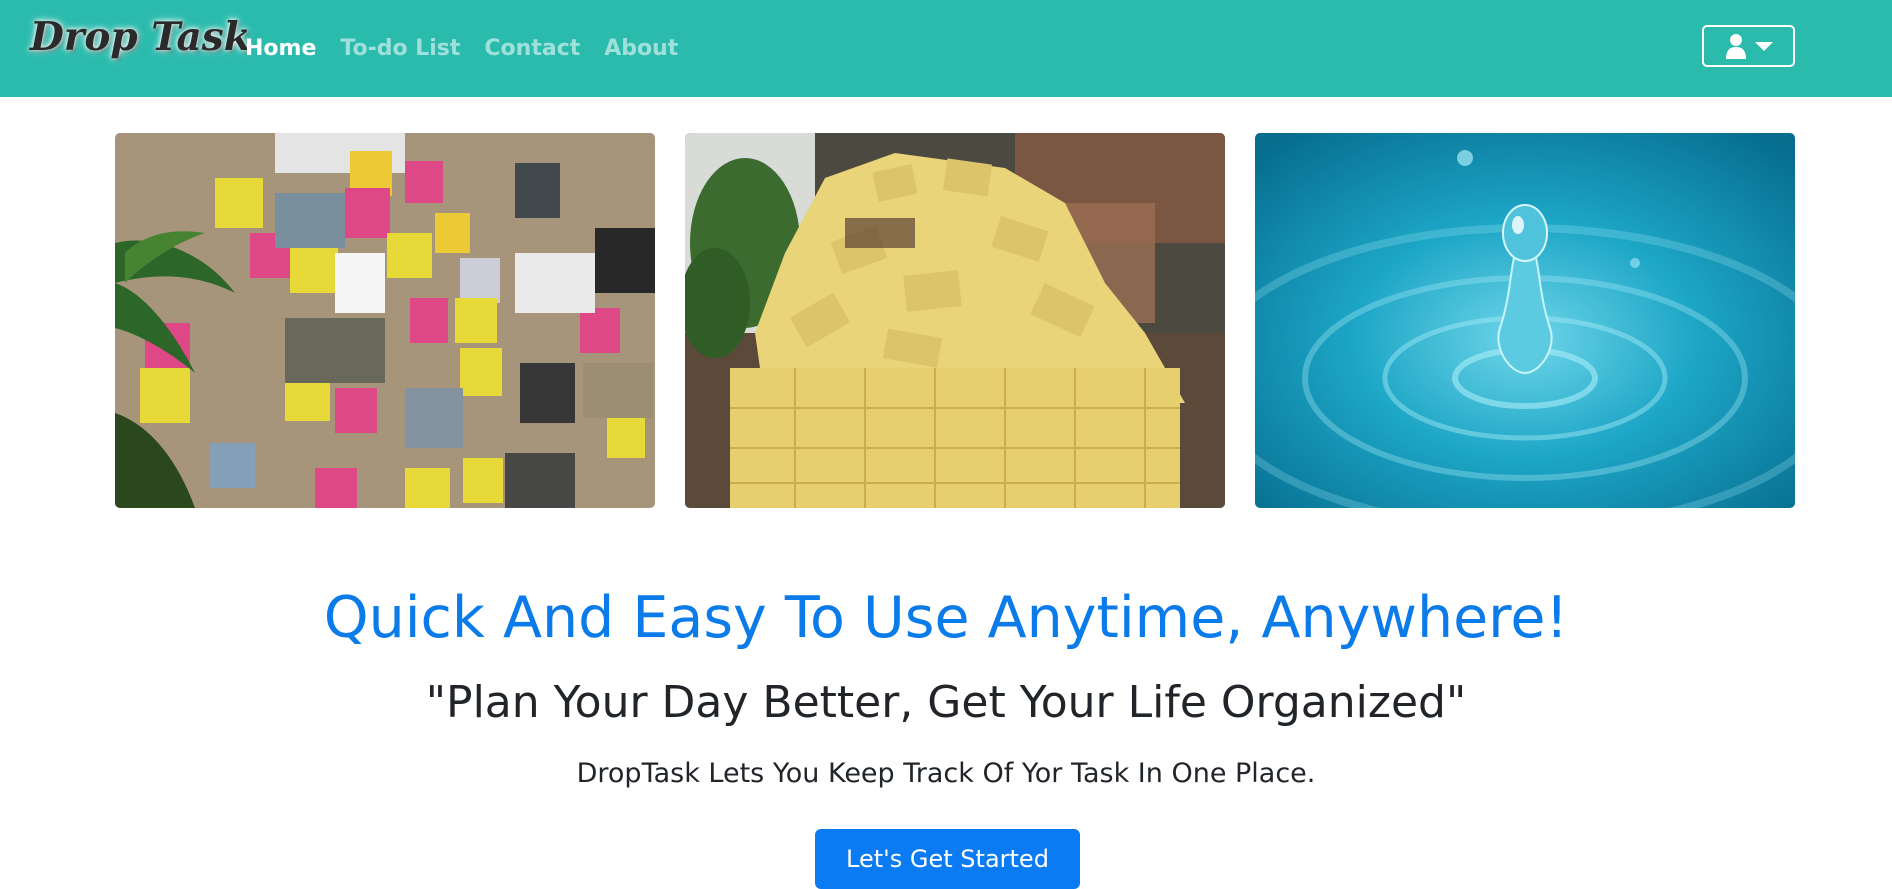  Describe the element at coordinates (1748, 46) in the screenshot. I see `user-menu-button` at that location.